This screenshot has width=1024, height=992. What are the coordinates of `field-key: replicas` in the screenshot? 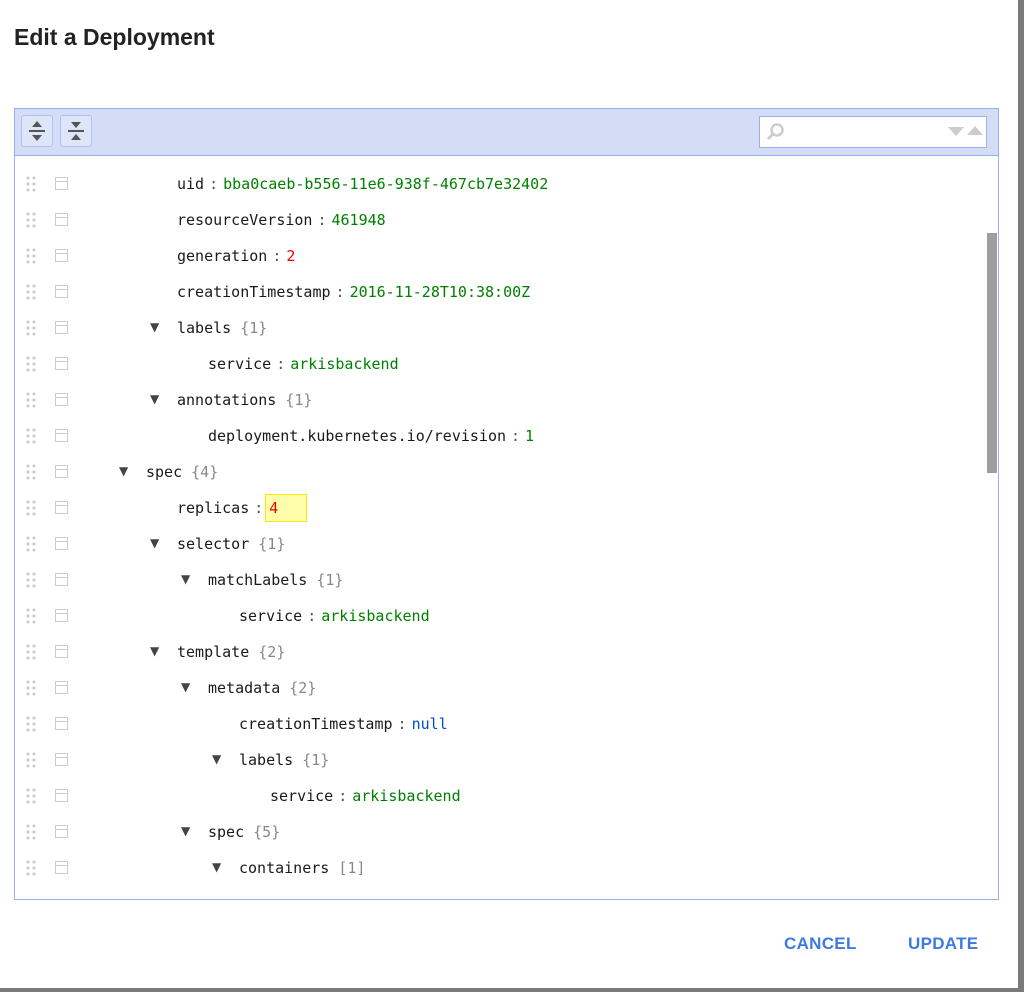 It's located at (213, 508).